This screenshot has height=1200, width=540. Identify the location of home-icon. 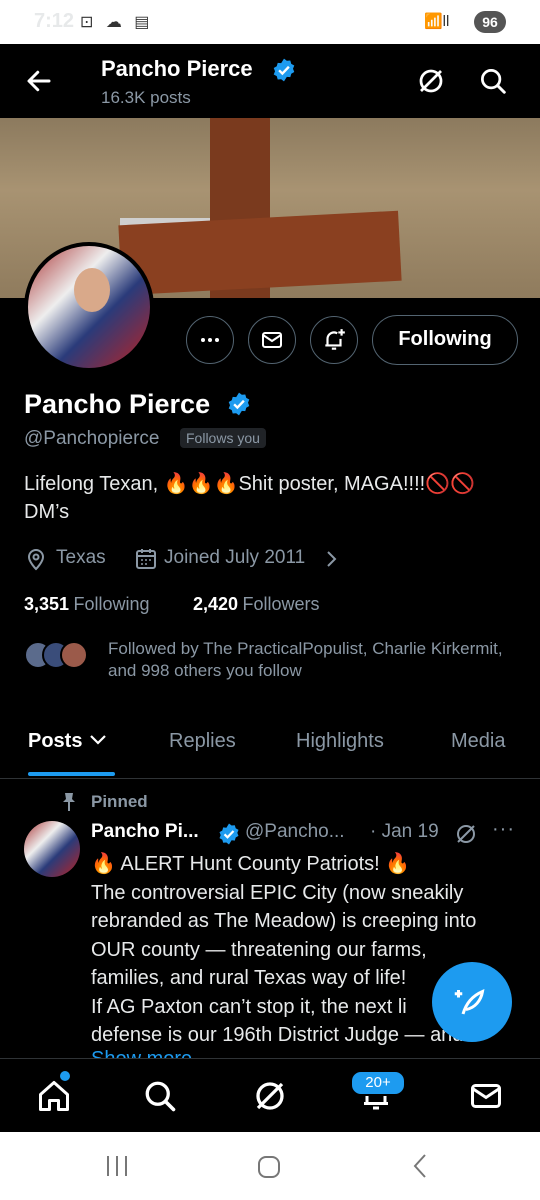
(54, 1096).